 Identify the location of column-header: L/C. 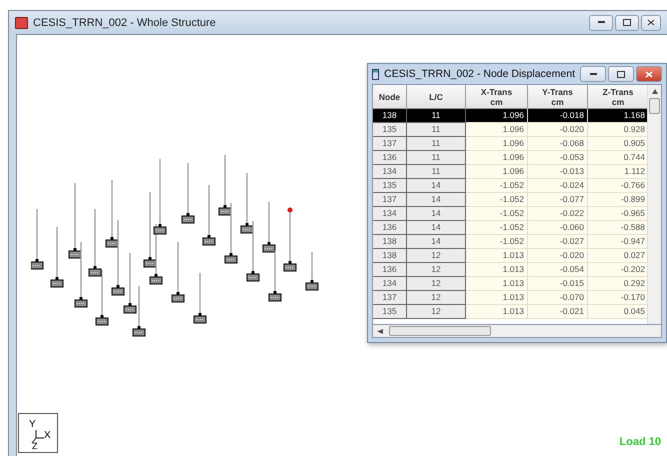
(436, 97).